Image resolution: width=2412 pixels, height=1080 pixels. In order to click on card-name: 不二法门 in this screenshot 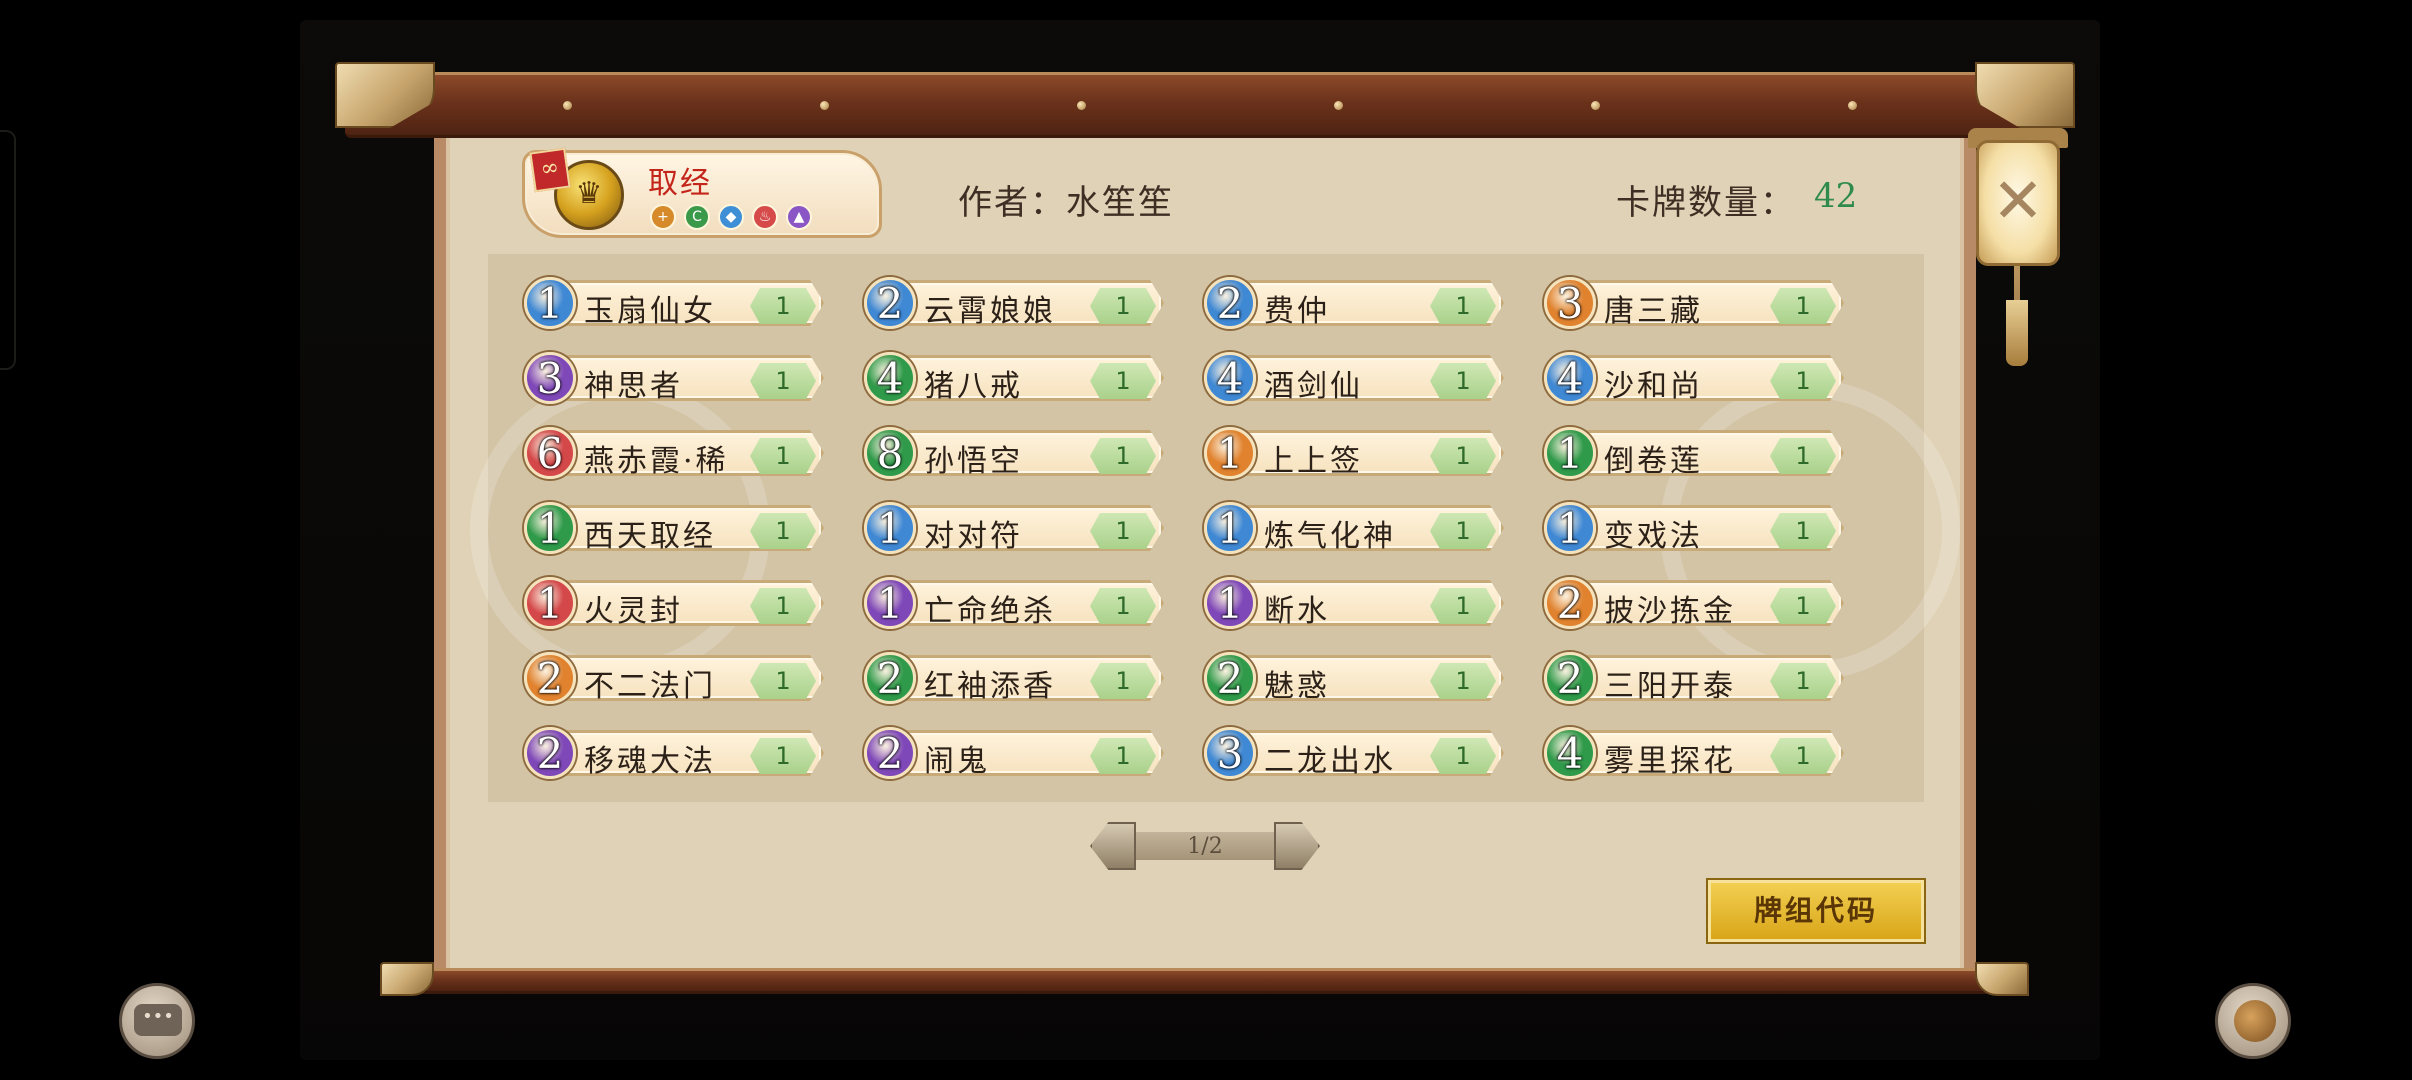, I will do `click(650, 686)`.